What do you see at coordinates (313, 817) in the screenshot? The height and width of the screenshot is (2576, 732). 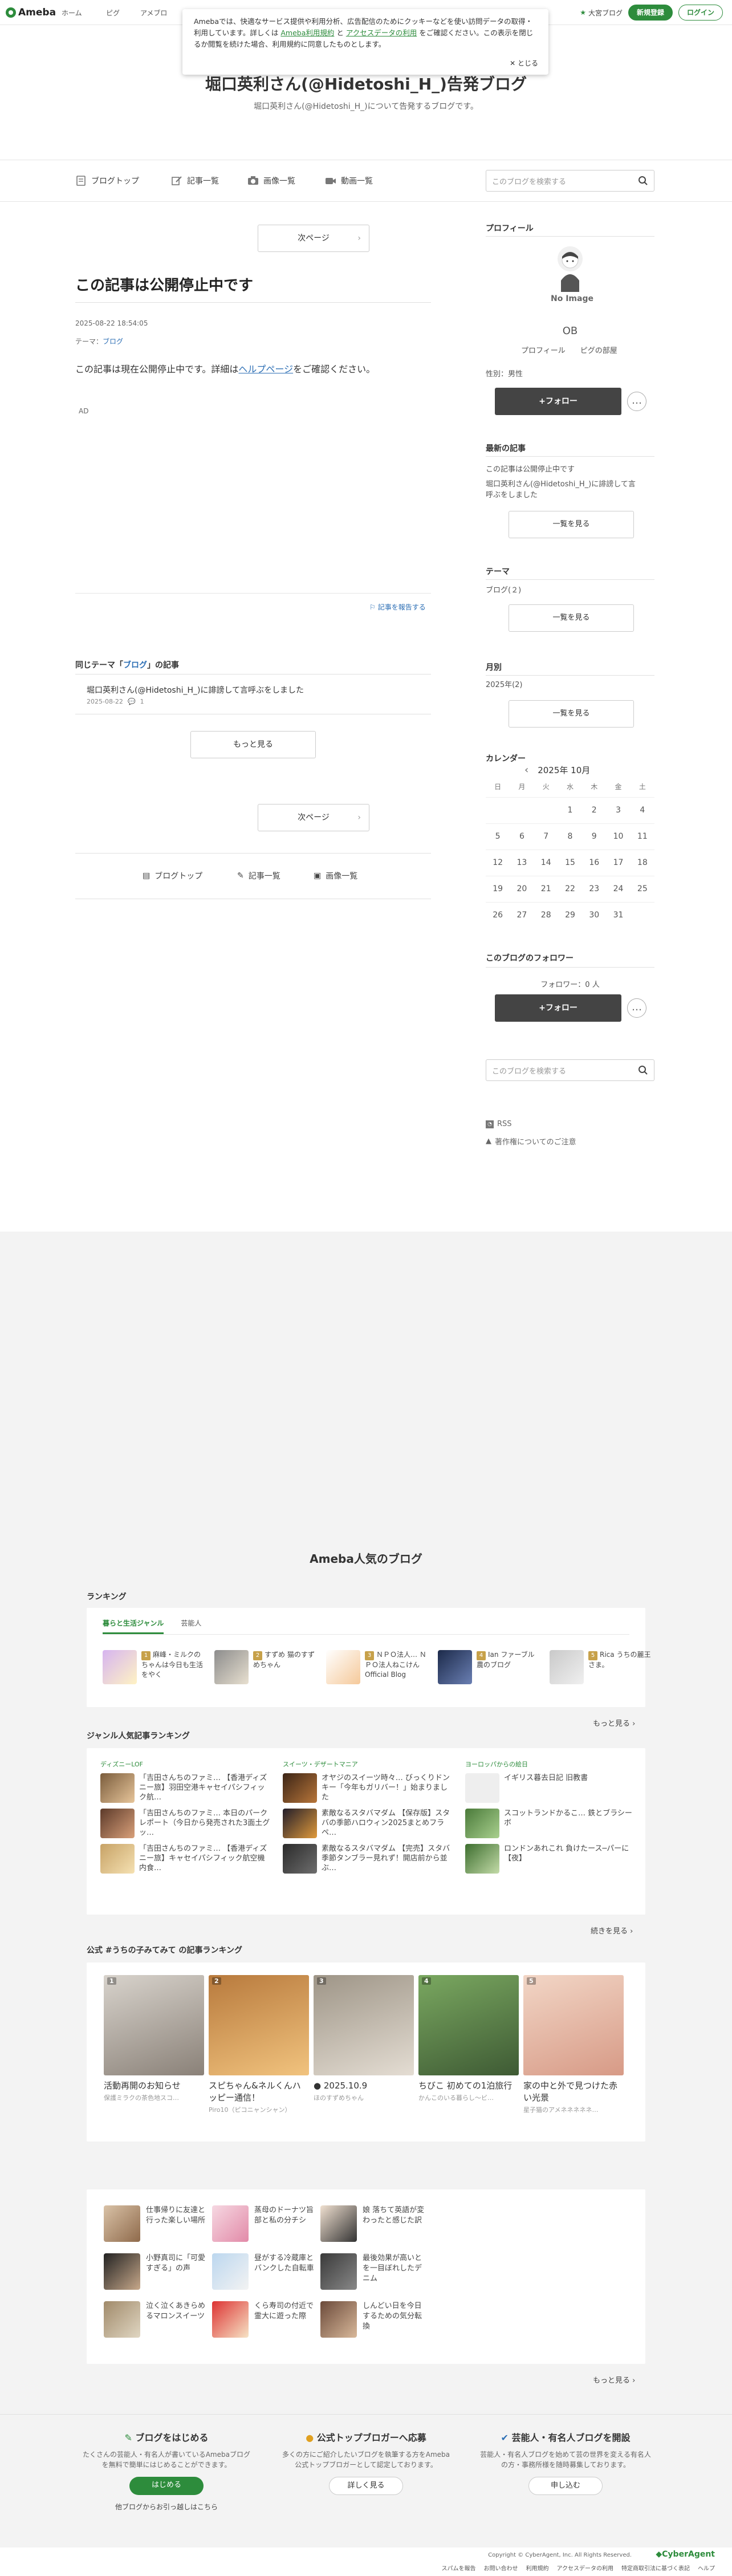 I see `next-page-button-bottom: 次ページ ›` at bounding box center [313, 817].